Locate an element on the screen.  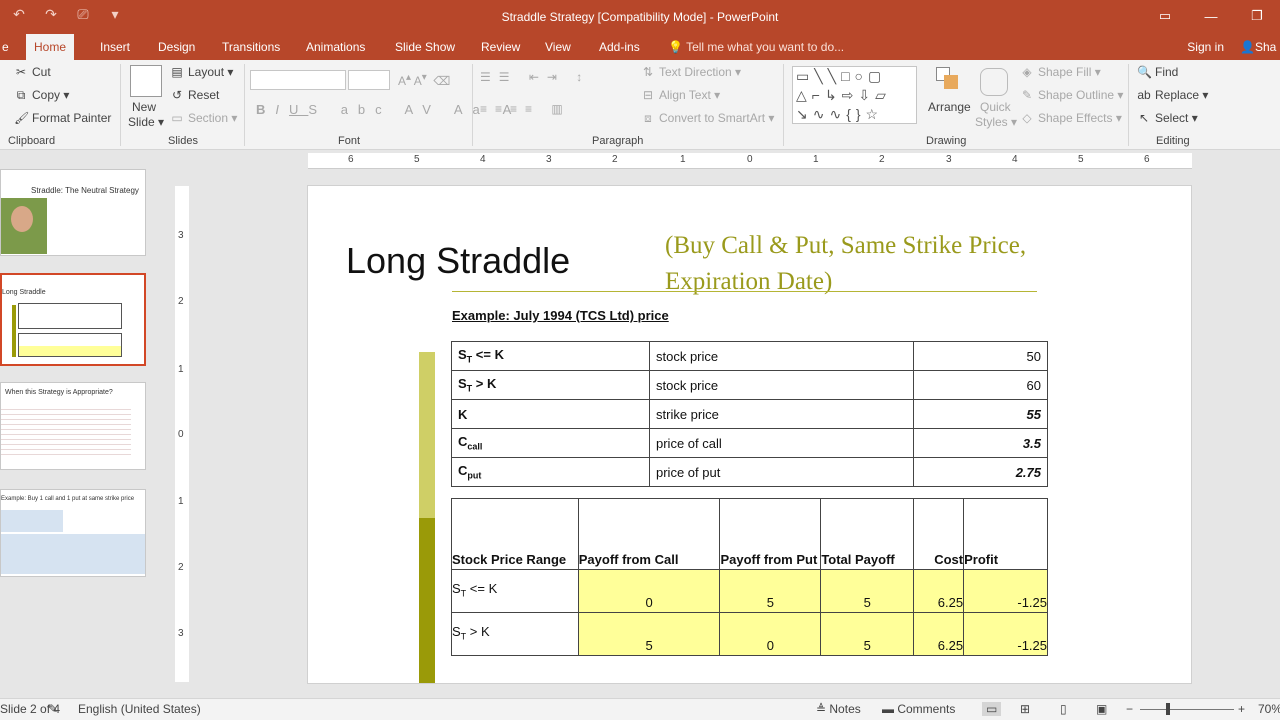
shape-fill-button: ◈ Shape Fill ▾ is located at coordinates (1060, 72).